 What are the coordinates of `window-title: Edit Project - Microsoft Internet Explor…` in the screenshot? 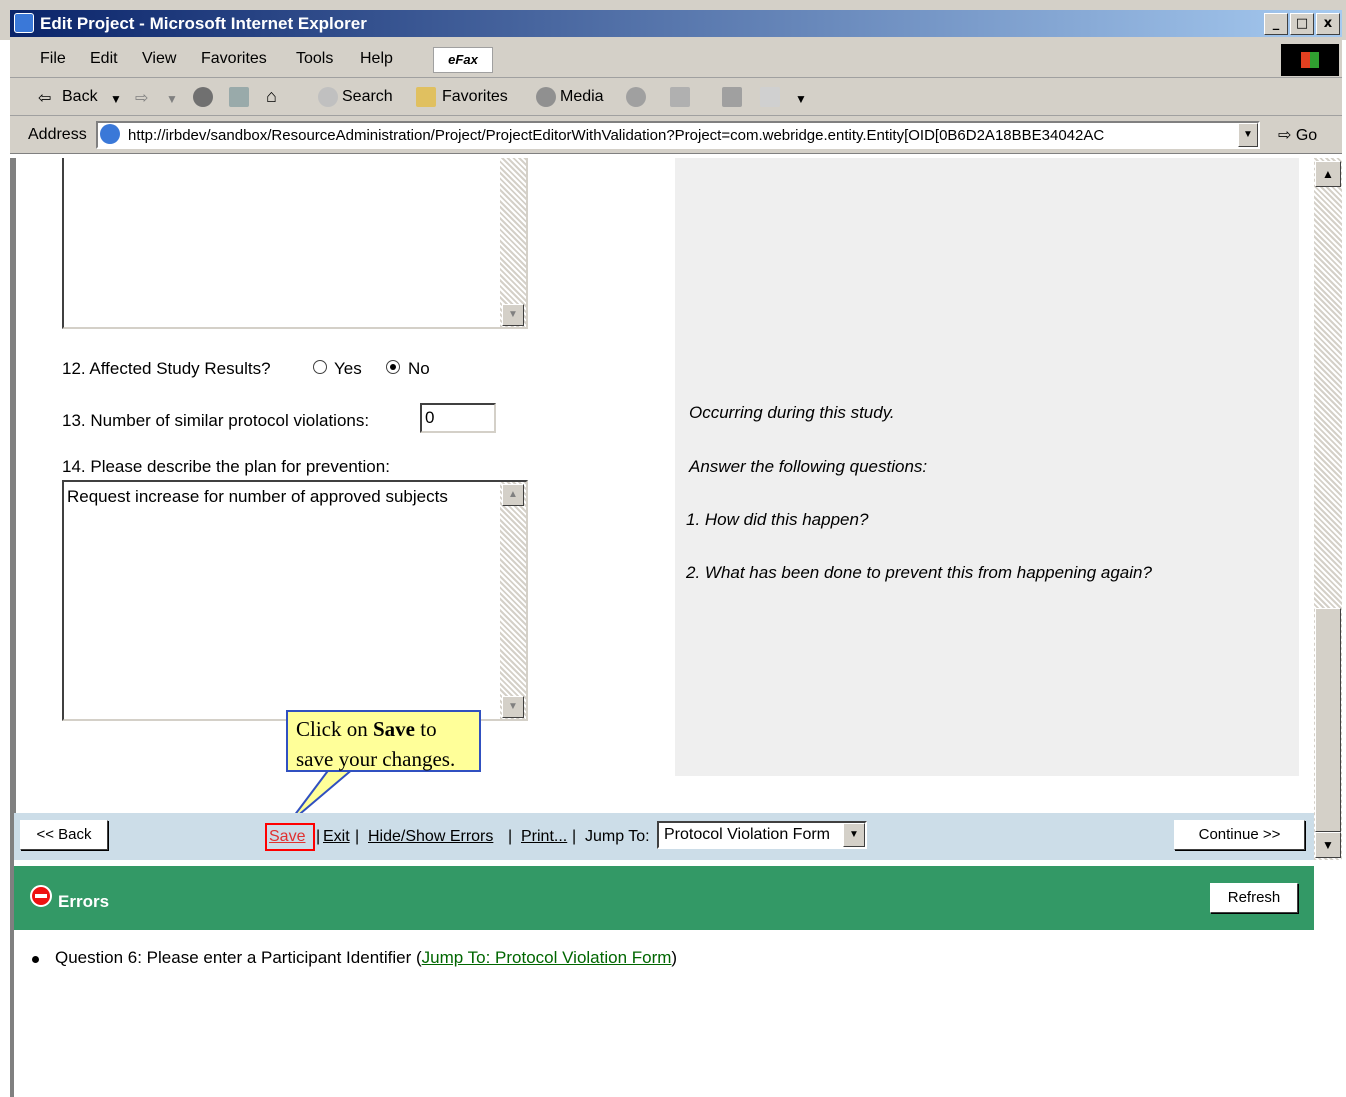 It's located at (203, 23).